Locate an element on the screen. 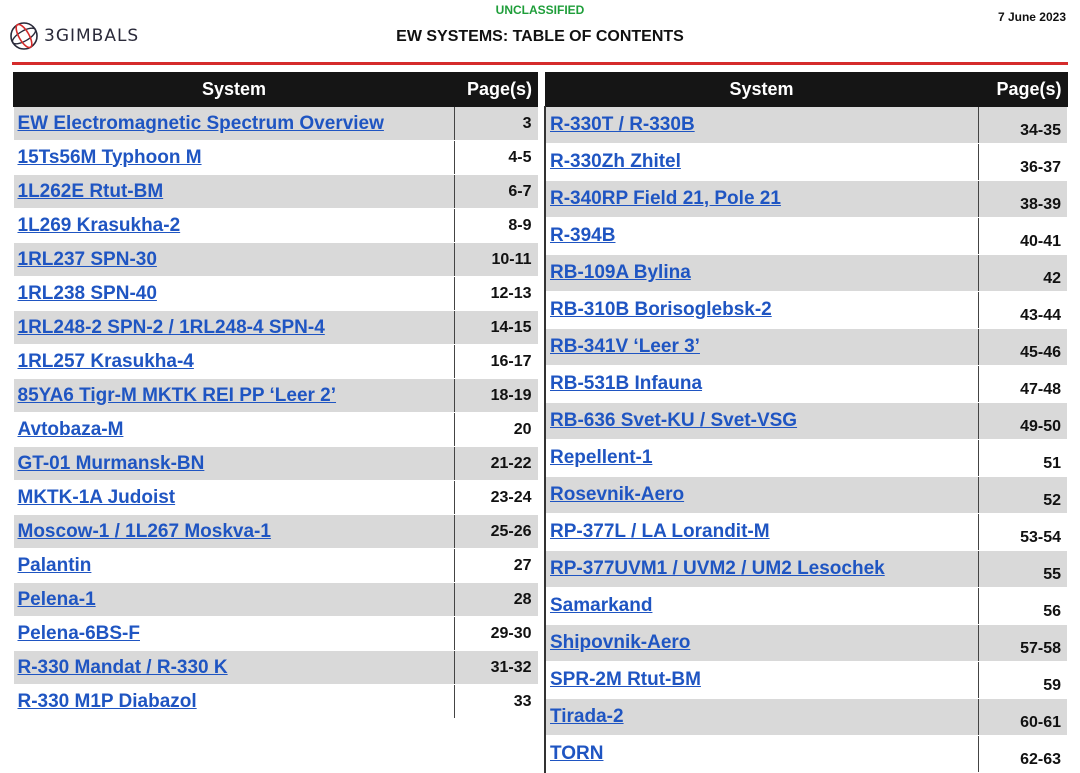 This screenshot has height=773, width=1080. page-number: 40-41 is located at coordinates (1022, 236).